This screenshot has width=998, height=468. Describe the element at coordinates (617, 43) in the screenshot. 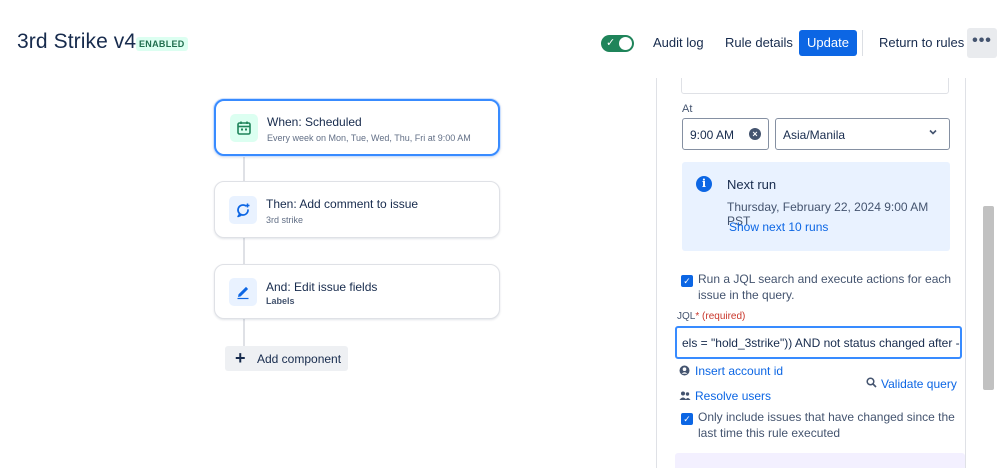

I see `enable-toggle: ✓` at that location.